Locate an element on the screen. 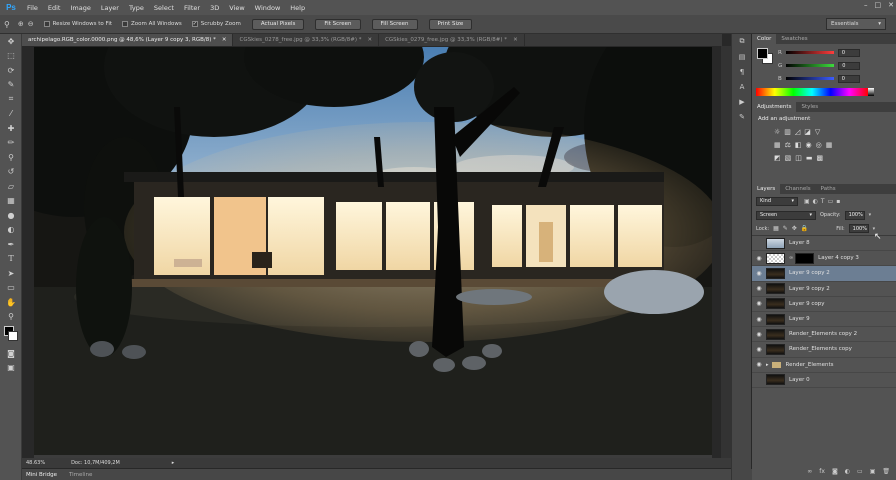 Image resolution: width=896 pixels, height=480 pixels. brush-panel-icon: ✎ is located at coordinates (742, 116).